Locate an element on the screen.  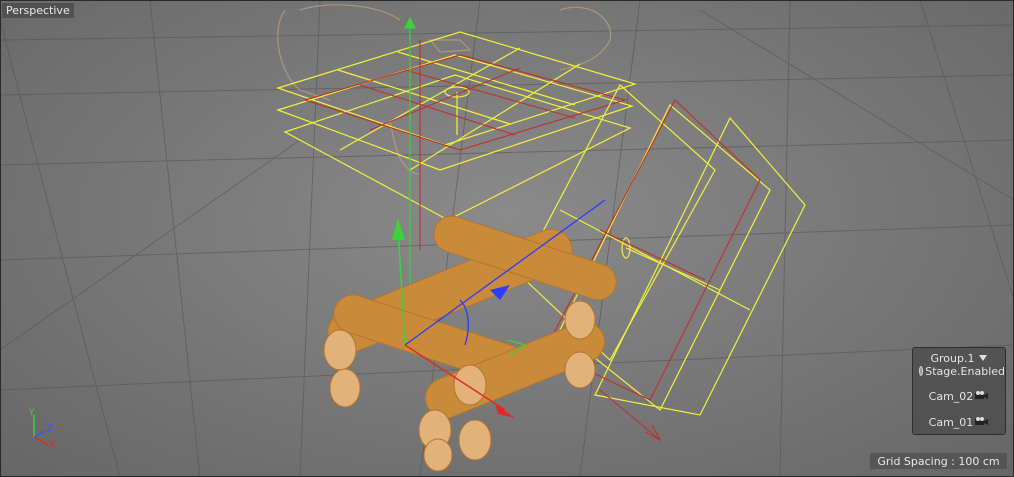
stage-panel: Group.1 Stage.Enabled Cam_02 Cam_01 is located at coordinates (959, 391).